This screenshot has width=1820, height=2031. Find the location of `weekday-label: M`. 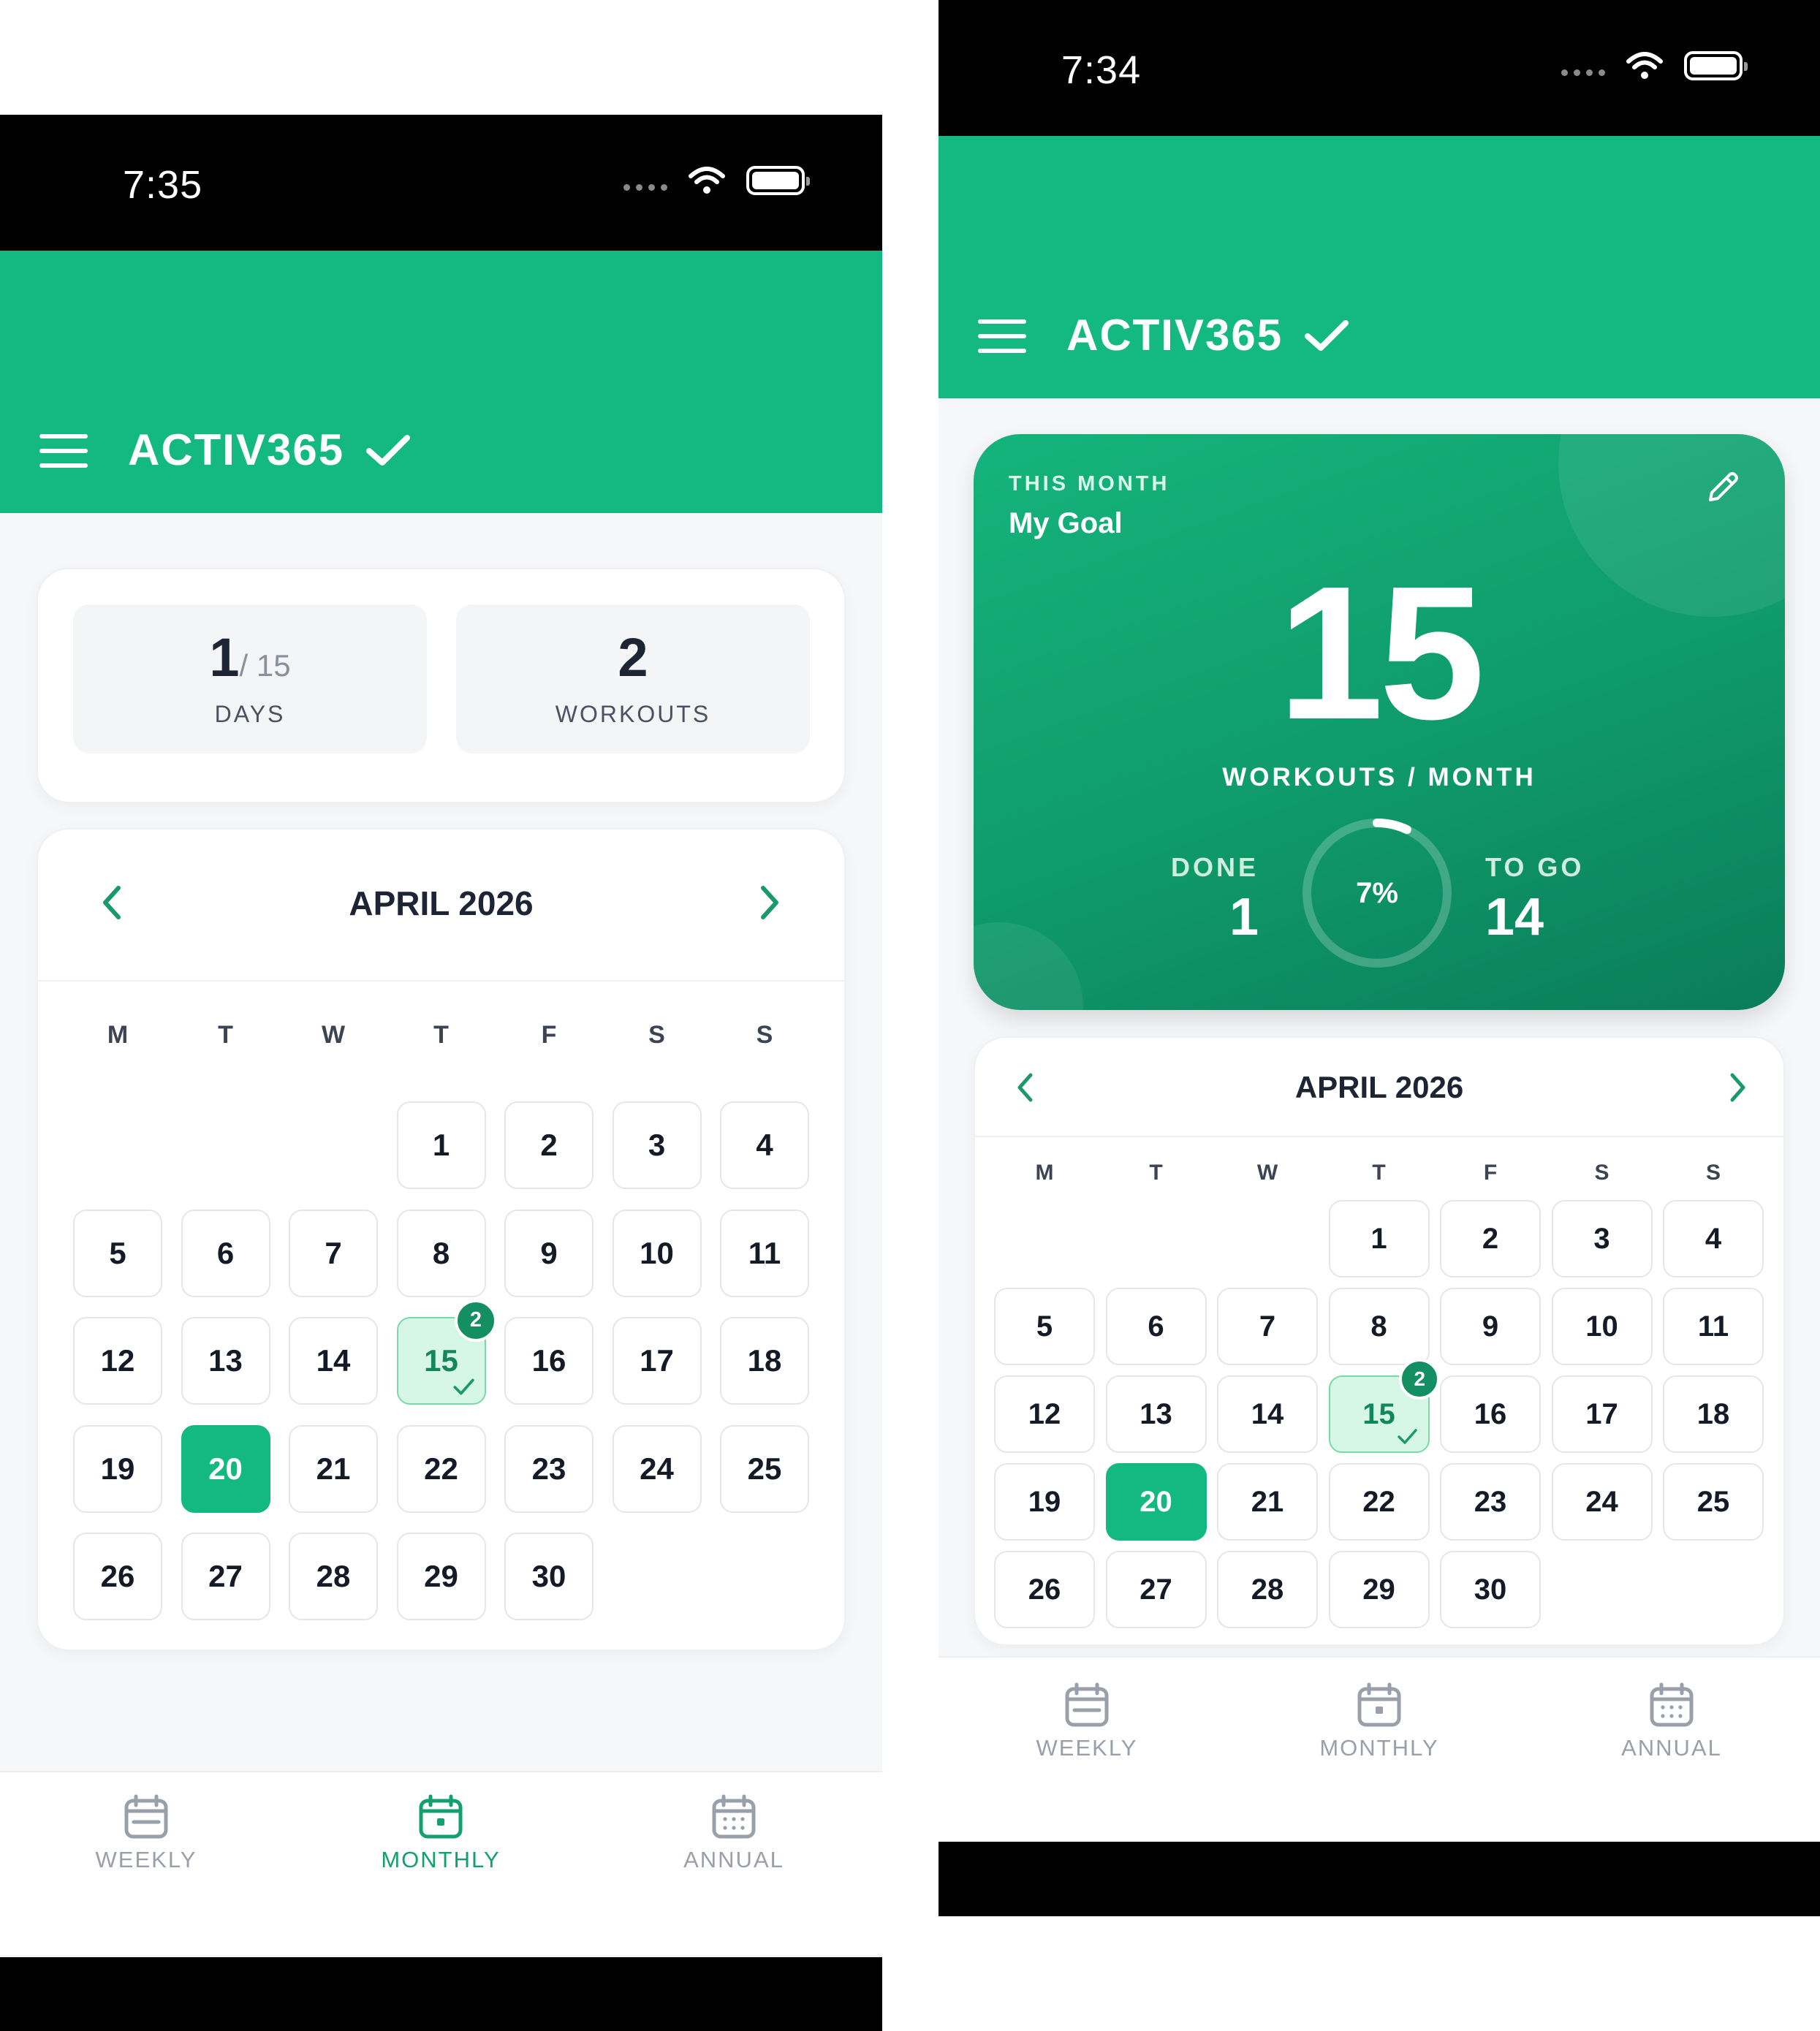

weekday-label: M is located at coordinates (118, 1035).